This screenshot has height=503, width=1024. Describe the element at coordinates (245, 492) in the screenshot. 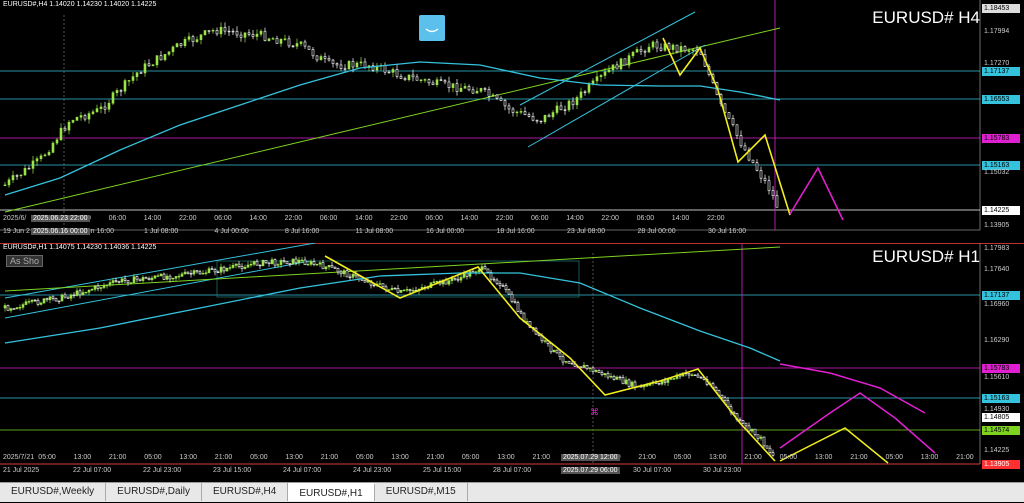

I see `tab-eurusd-h4: EURUSD#,H4` at that location.